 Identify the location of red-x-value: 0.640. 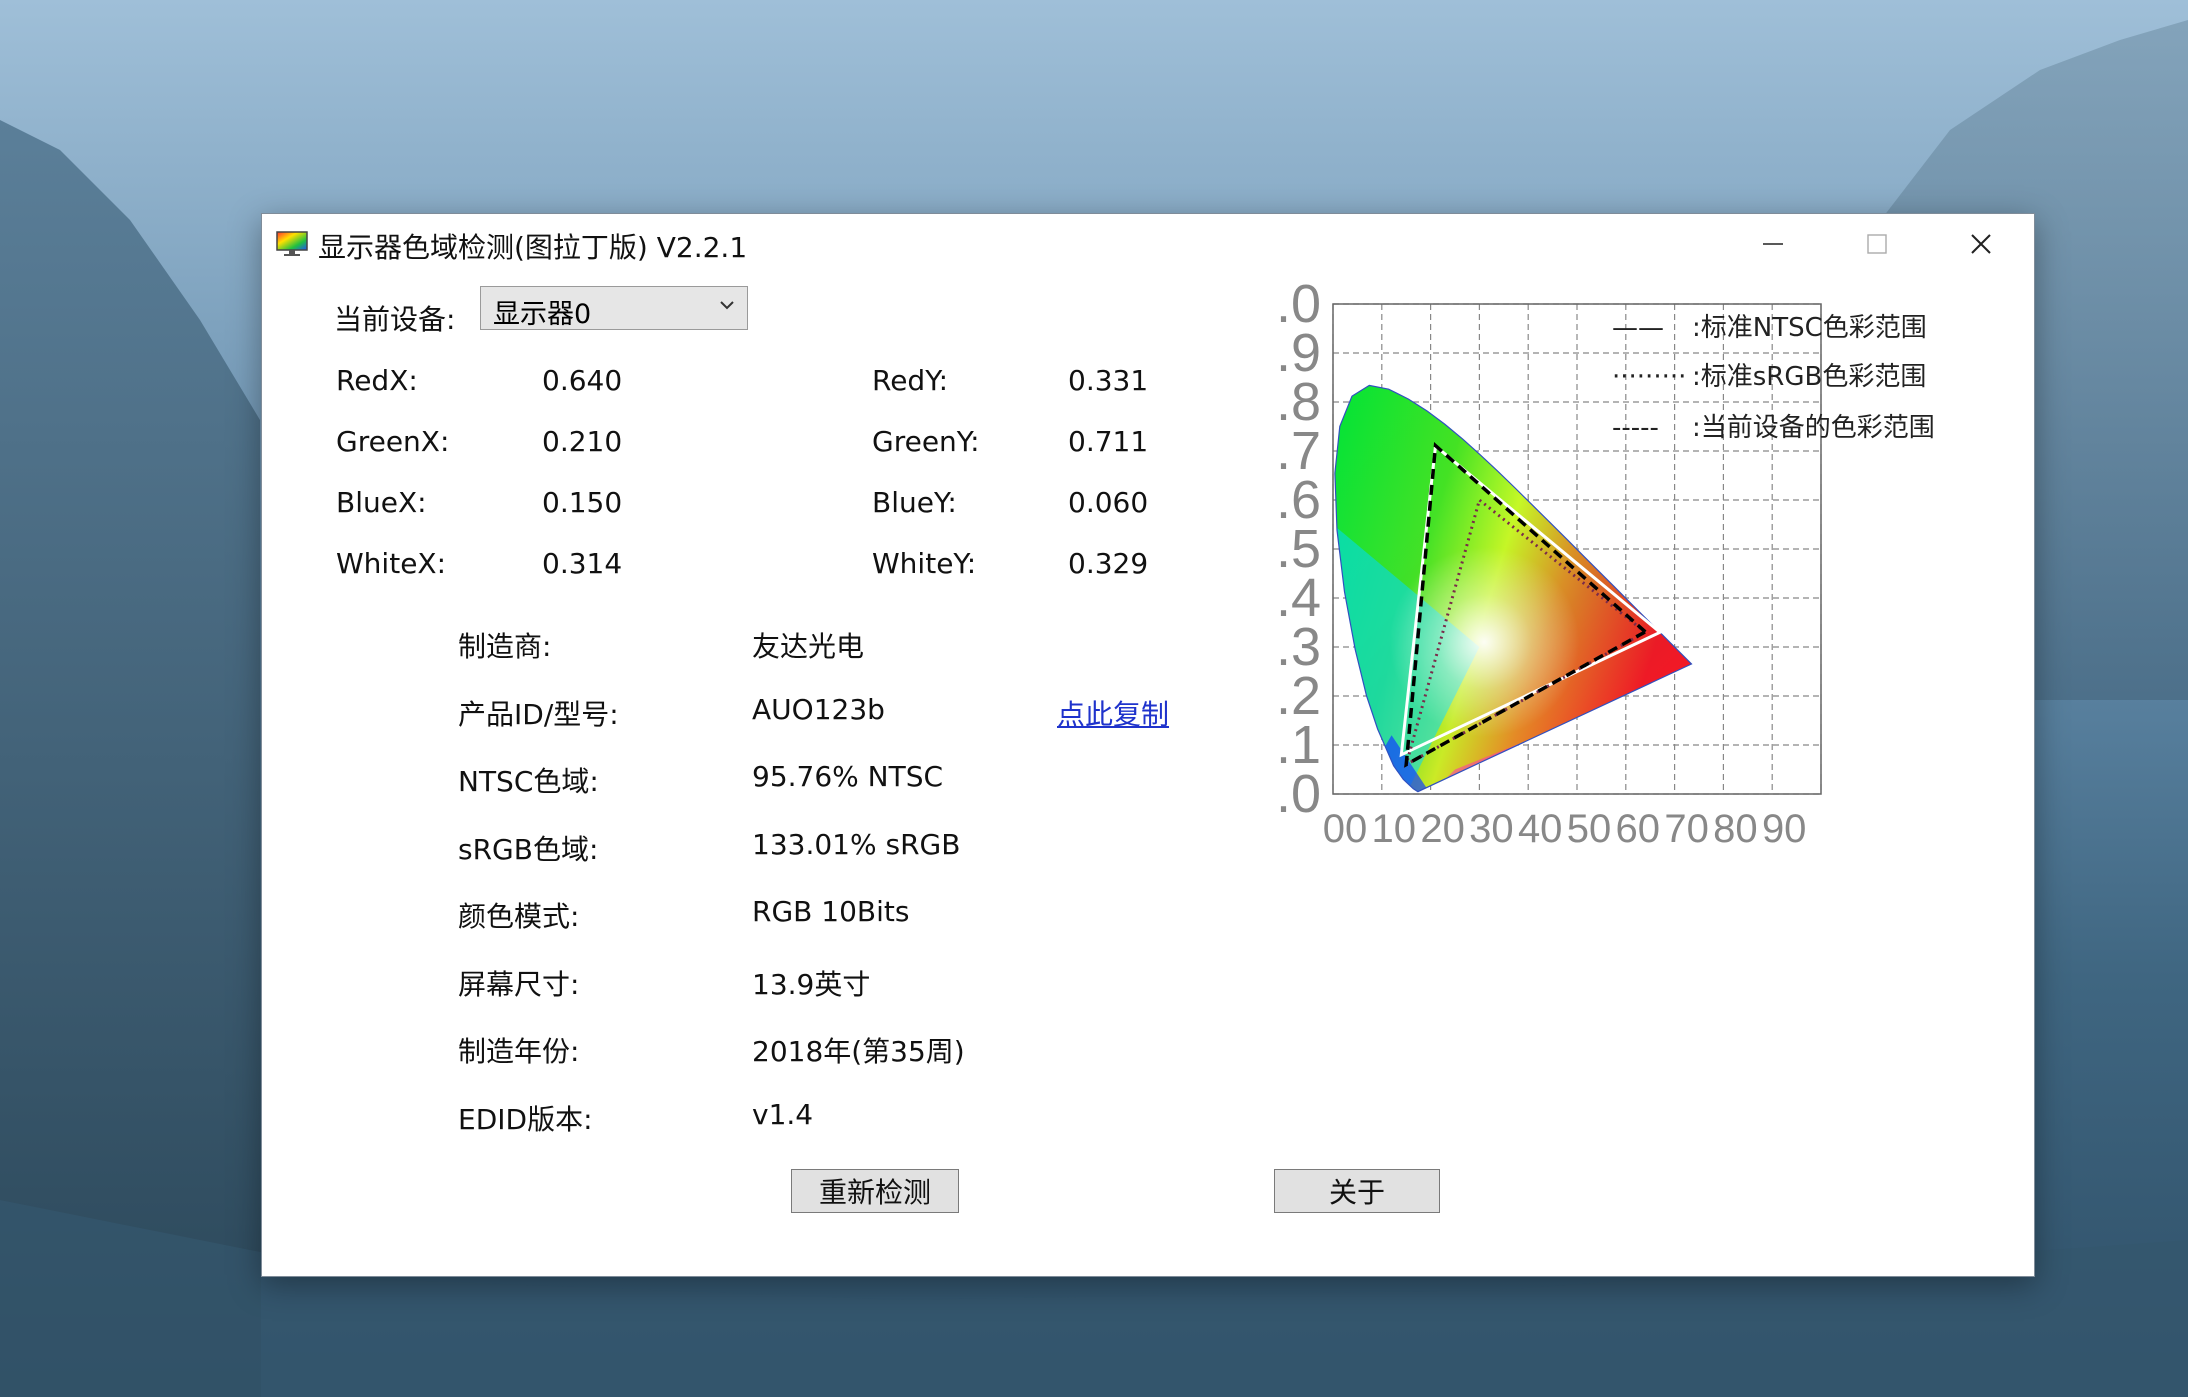
(582, 380).